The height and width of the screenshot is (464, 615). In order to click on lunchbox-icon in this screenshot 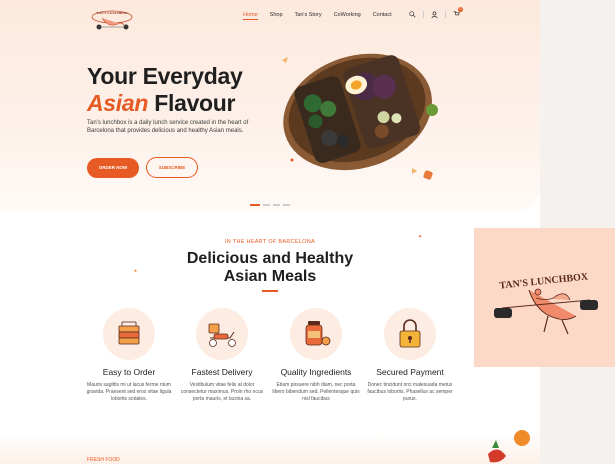, I will do `click(129, 333)`.